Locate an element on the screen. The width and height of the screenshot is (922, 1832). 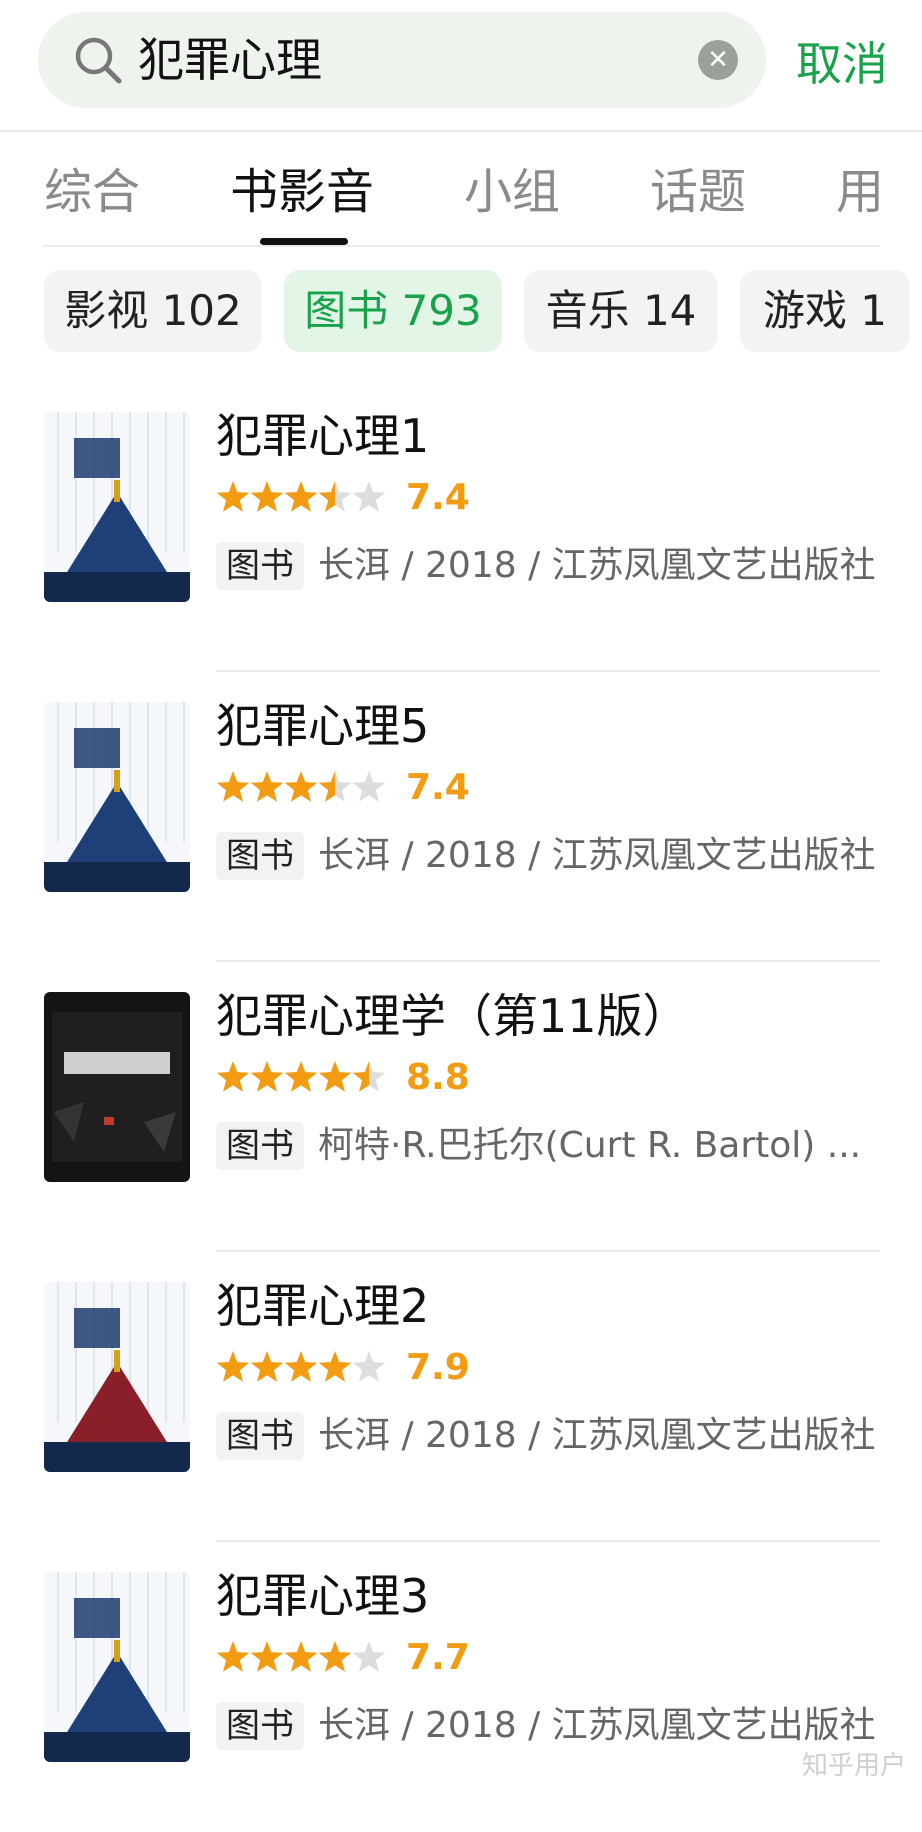
chip-movies: 影视 102 is located at coordinates (153, 311).